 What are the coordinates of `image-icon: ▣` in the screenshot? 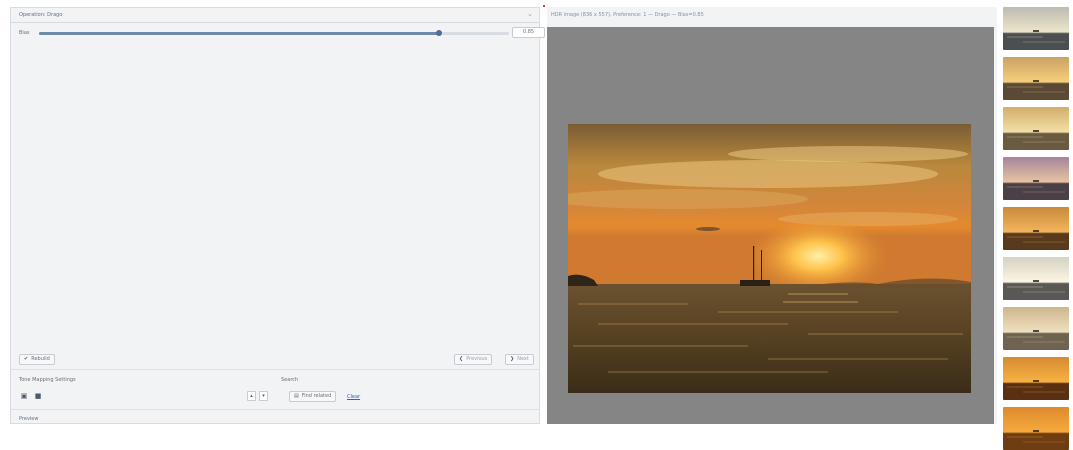 It's located at (24, 396).